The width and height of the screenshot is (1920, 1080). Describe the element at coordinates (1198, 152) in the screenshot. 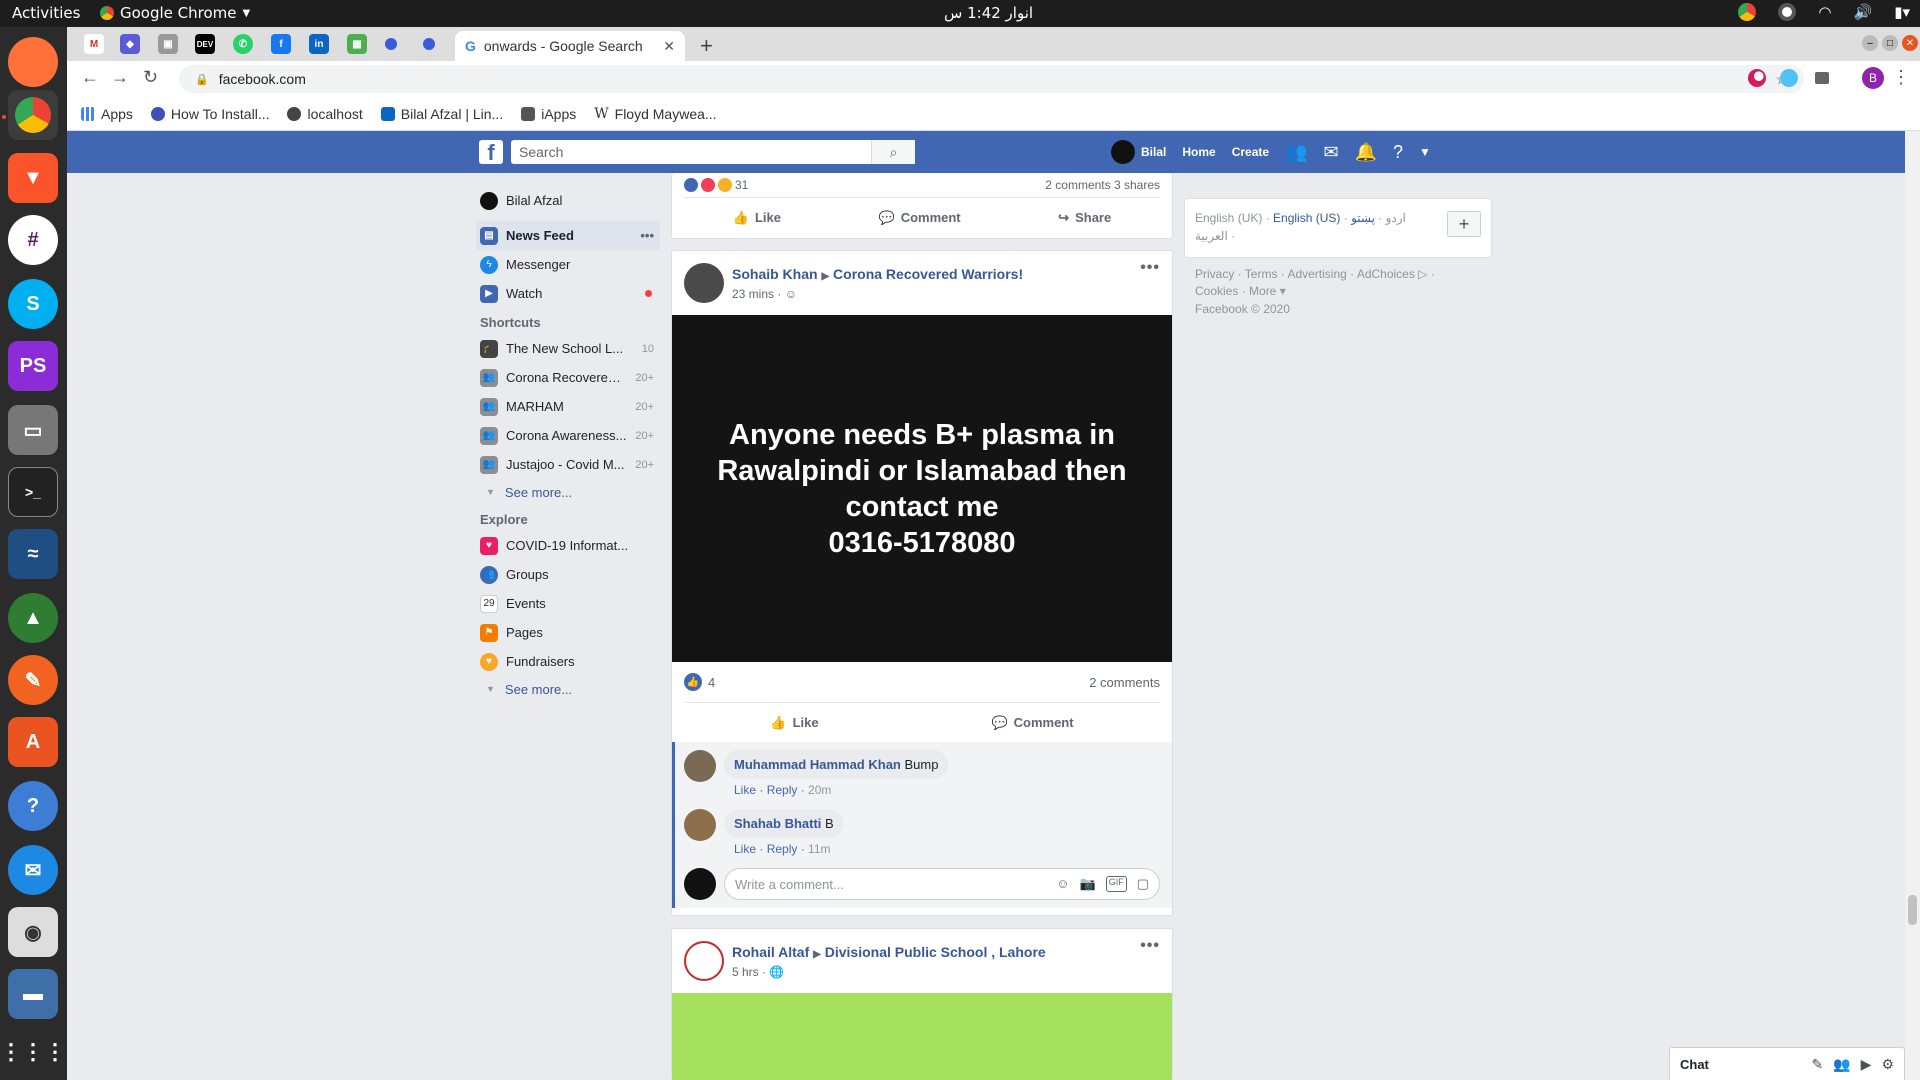

I see `nav-home: Home` at that location.